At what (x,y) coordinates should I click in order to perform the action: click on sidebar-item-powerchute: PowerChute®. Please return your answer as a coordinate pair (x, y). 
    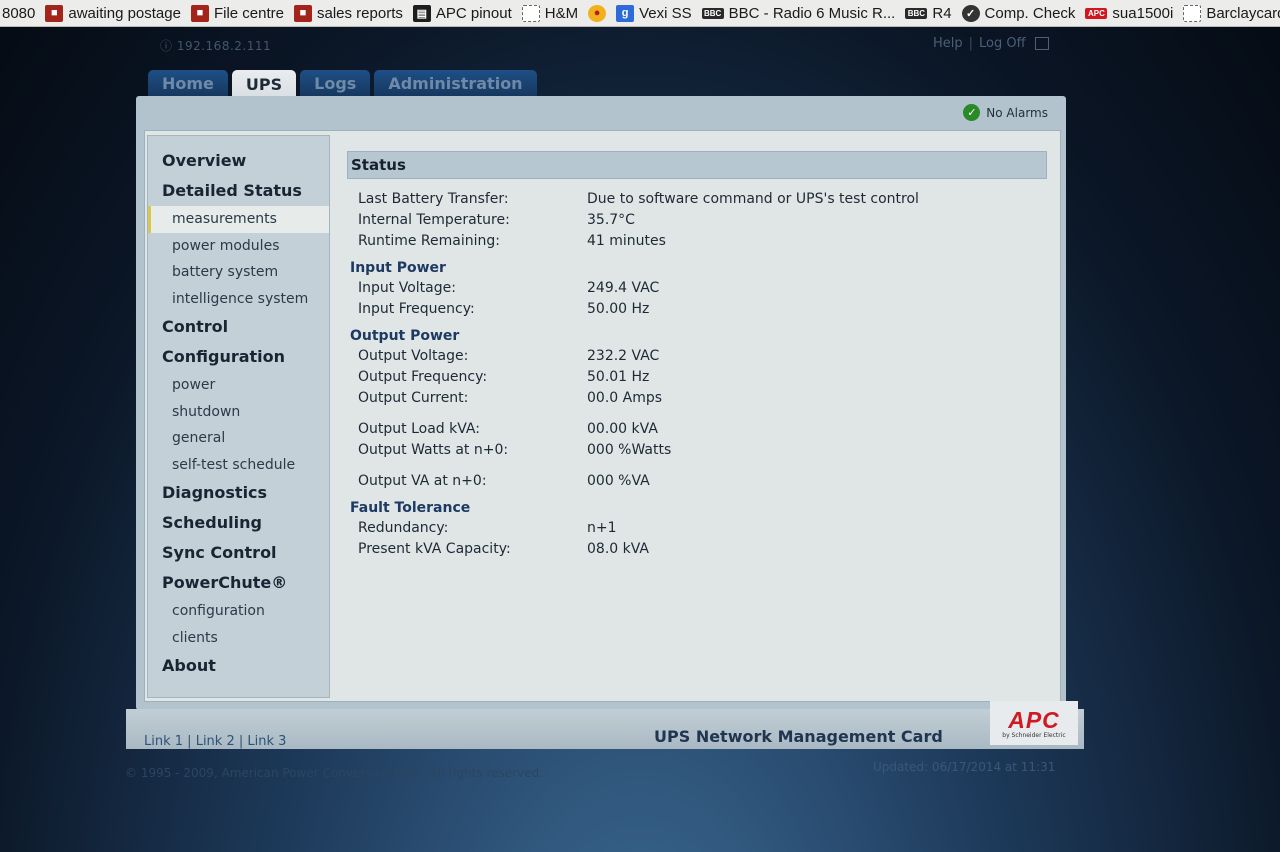
    Looking at the image, I should click on (238, 583).